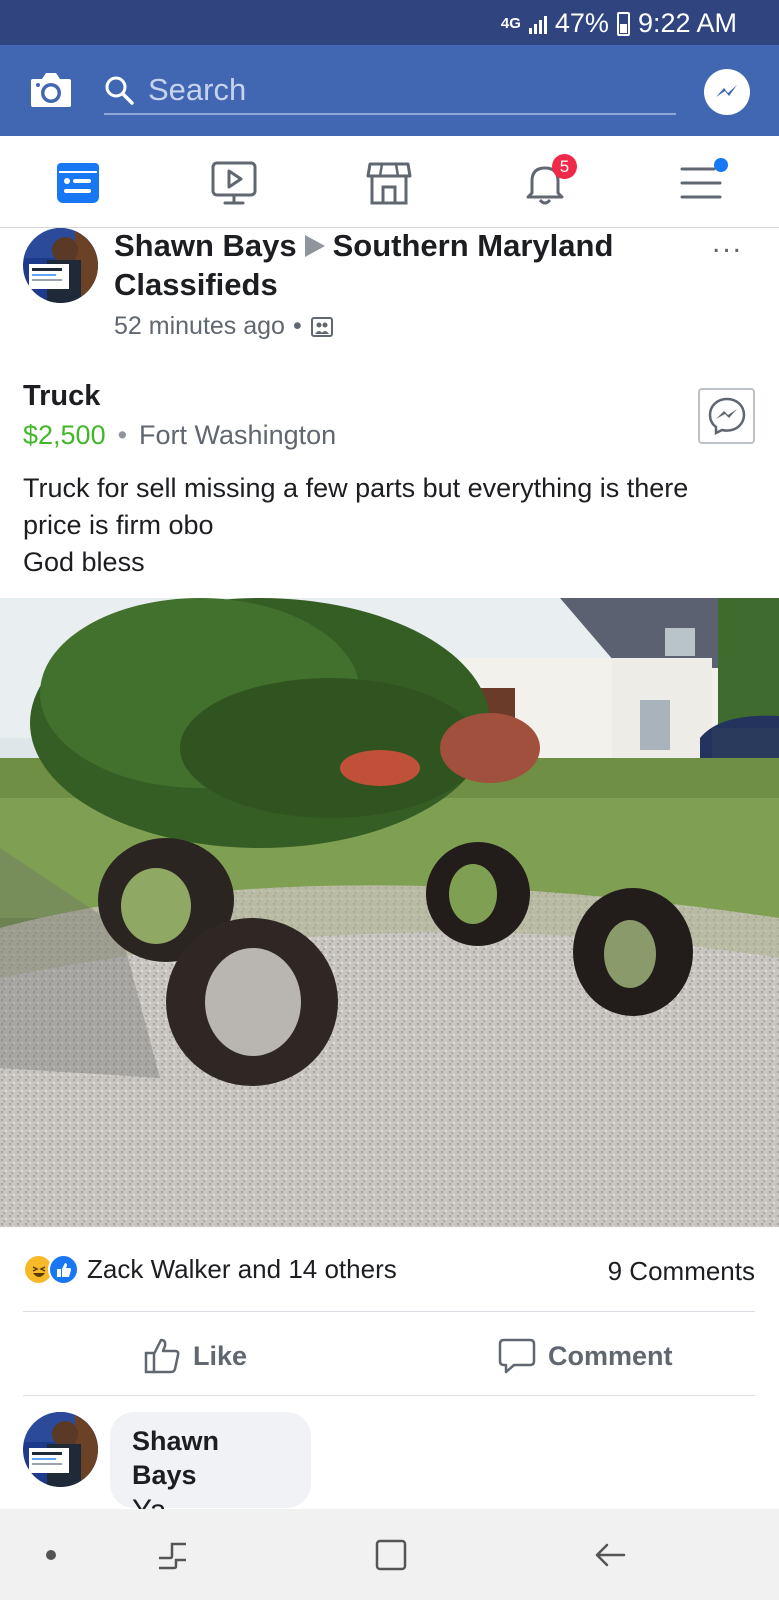 The image size is (779, 1600). I want to click on comment-button: Comment, so click(585, 1356).